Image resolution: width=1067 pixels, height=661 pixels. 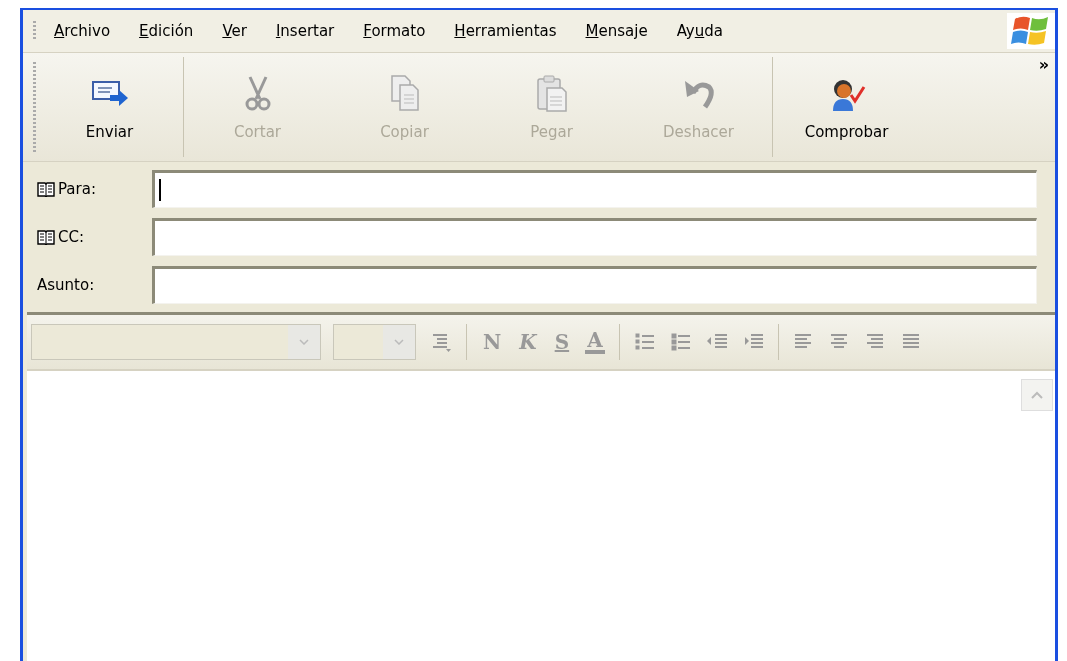 What do you see at coordinates (505, 31) in the screenshot?
I see `menu-item: Herramientas` at bounding box center [505, 31].